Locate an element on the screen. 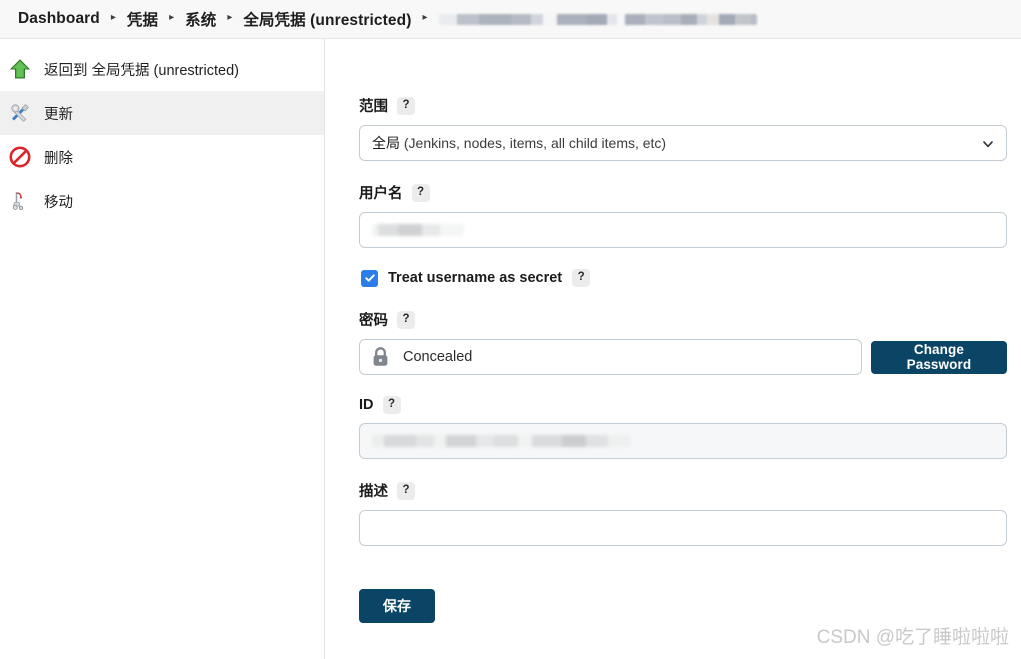 The width and height of the screenshot is (1021, 659). password-label: 密码 is located at coordinates (373, 321).